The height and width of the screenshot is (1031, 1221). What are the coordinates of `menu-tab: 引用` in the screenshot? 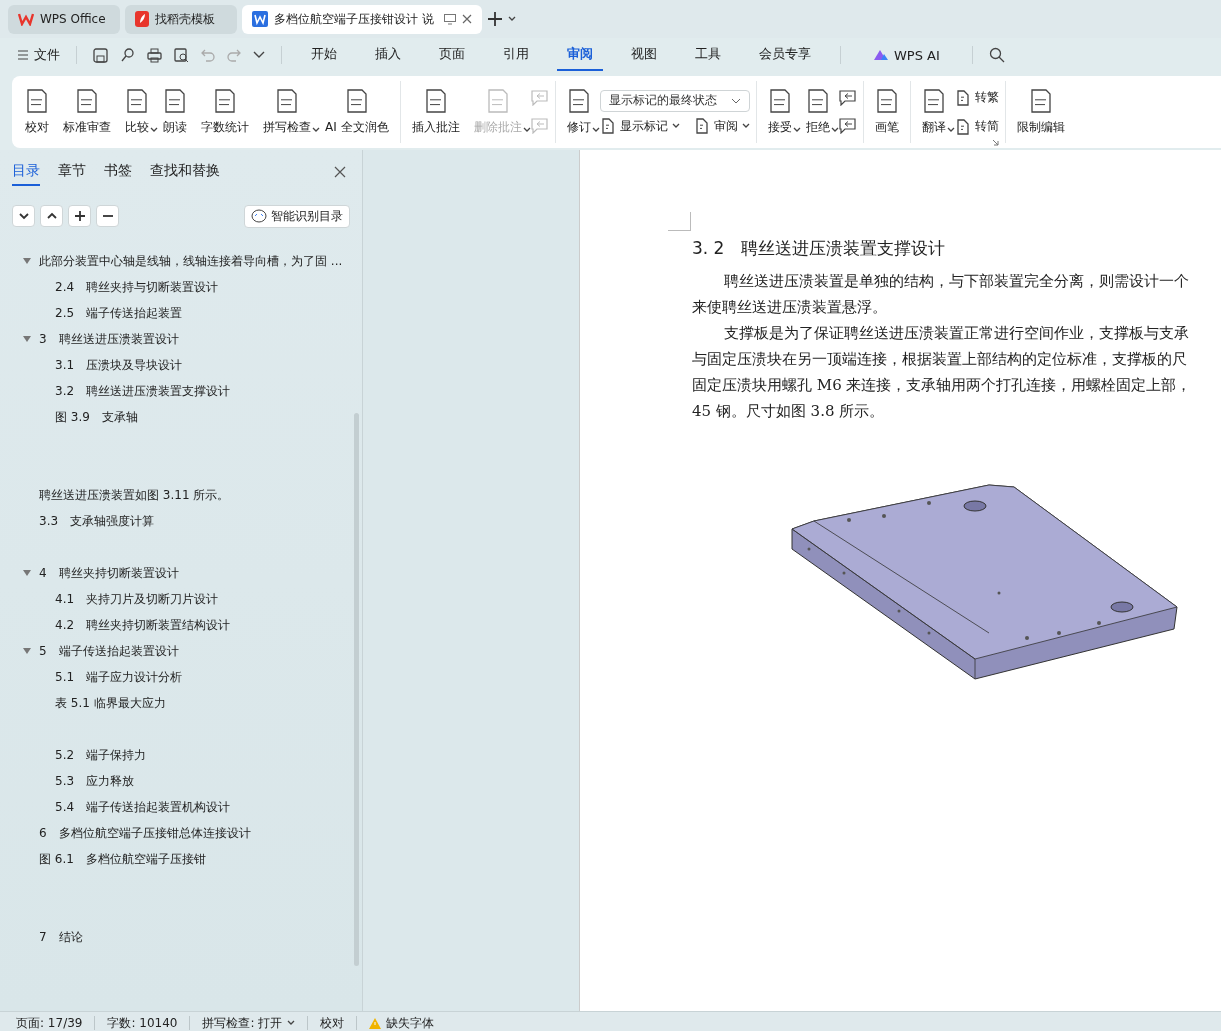 It's located at (516, 55).